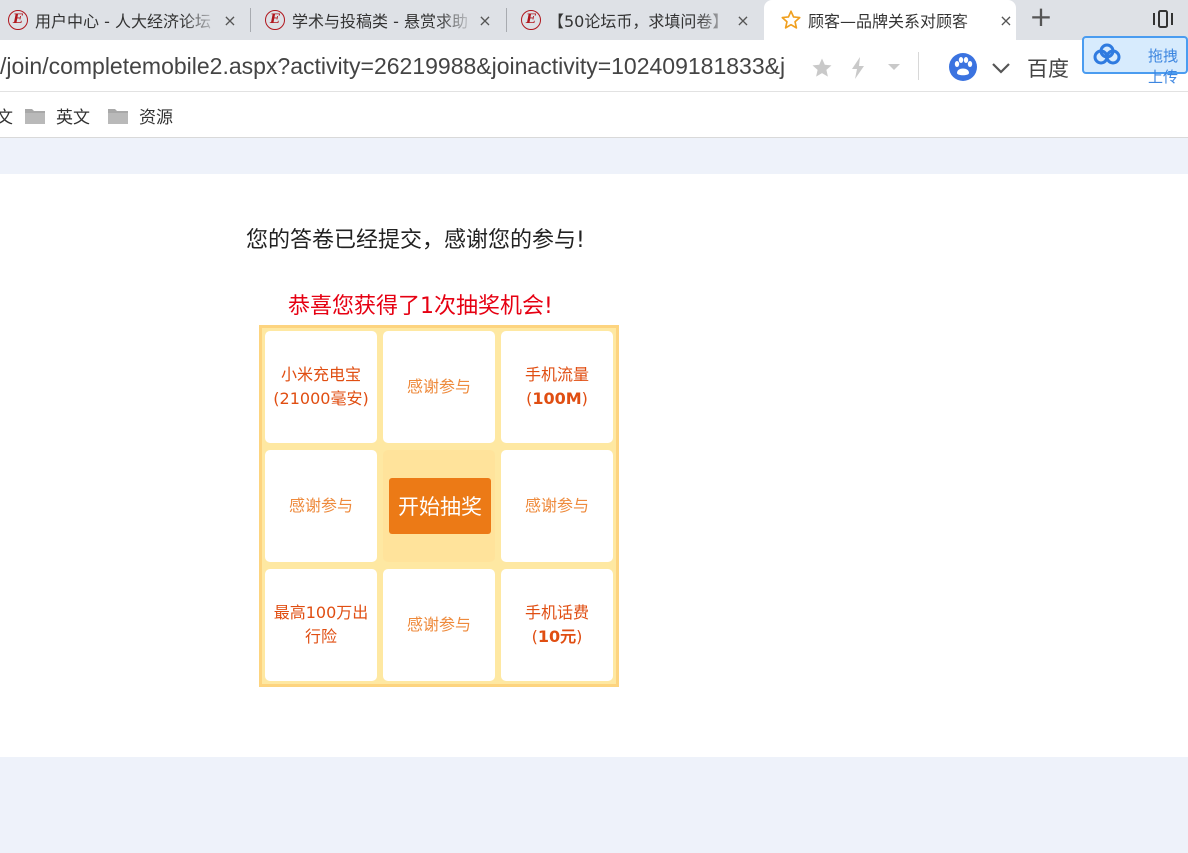 The height and width of the screenshot is (853, 1188). I want to click on tab-survey-request: E 【50论坛币，求填问卷】 ×, so click(637, 20).